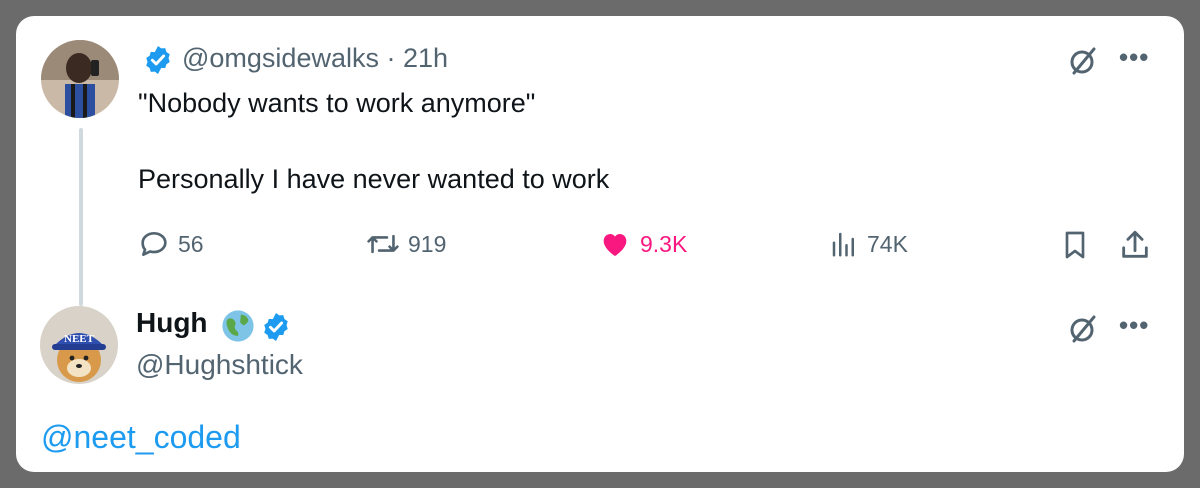  What do you see at coordinates (79, 339) in the screenshot?
I see `svg-text: NEET` at bounding box center [79, 339].